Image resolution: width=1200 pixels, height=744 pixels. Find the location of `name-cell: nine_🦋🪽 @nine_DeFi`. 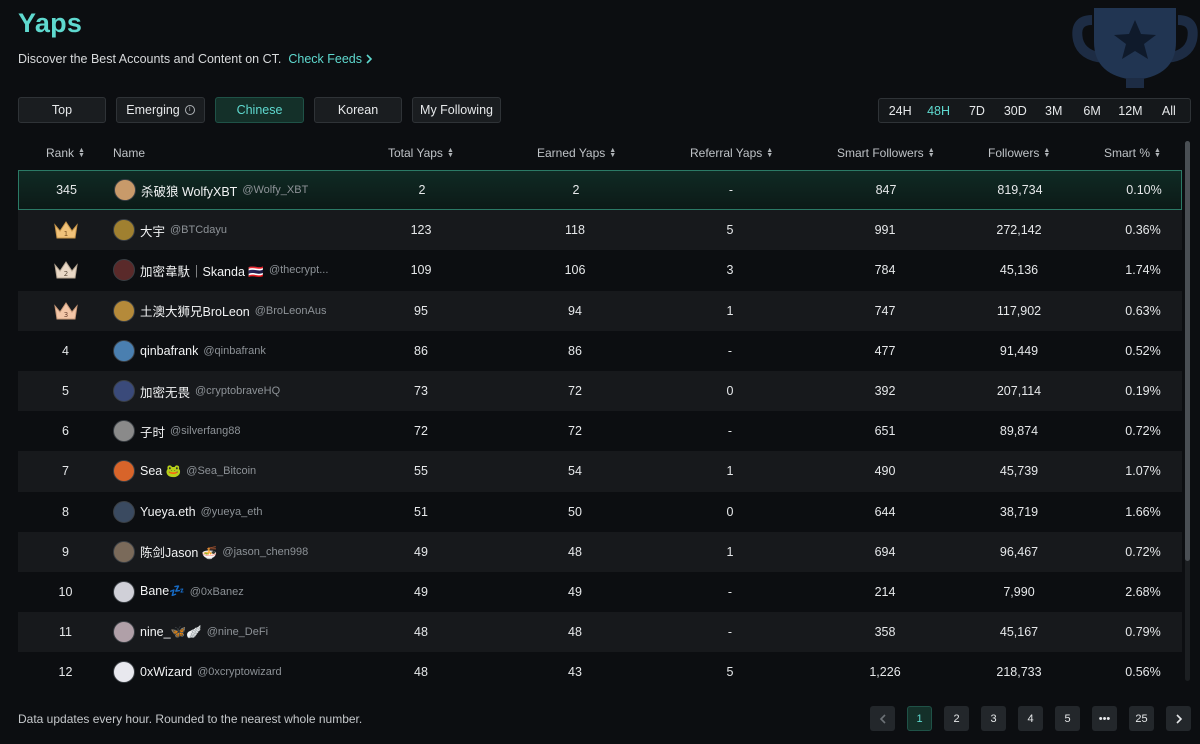

name-cell: nine_🦋🪽 @nine_DeFi is located at coordinates (253, 632).